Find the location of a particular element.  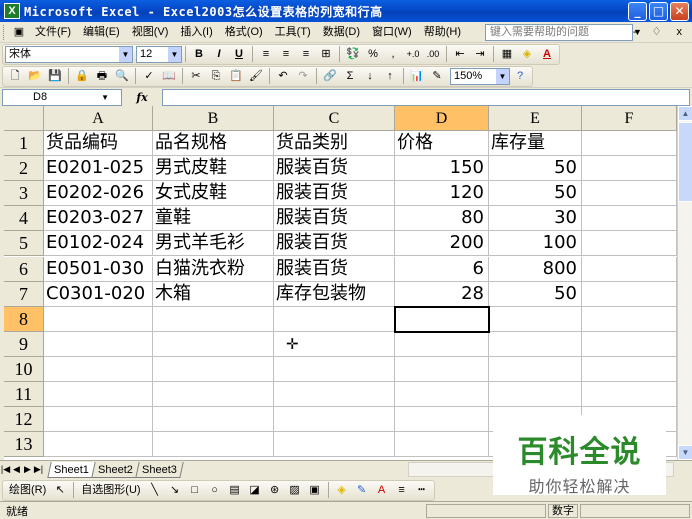

vertical-scrollbar: ▲ ▼ is located at coordinates (684, 283).